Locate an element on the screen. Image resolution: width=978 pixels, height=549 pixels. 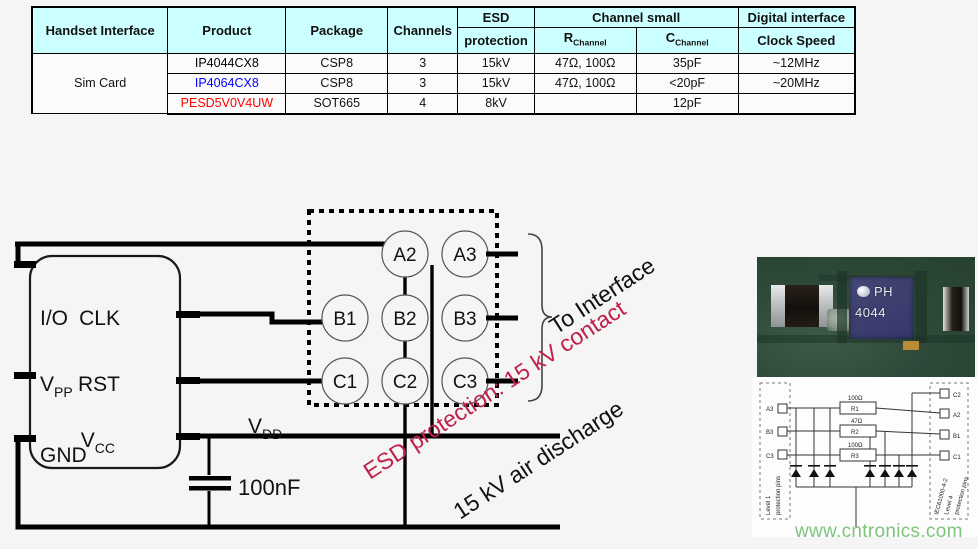
th-r-channel: RChannel is located at coordinates (585, 40).